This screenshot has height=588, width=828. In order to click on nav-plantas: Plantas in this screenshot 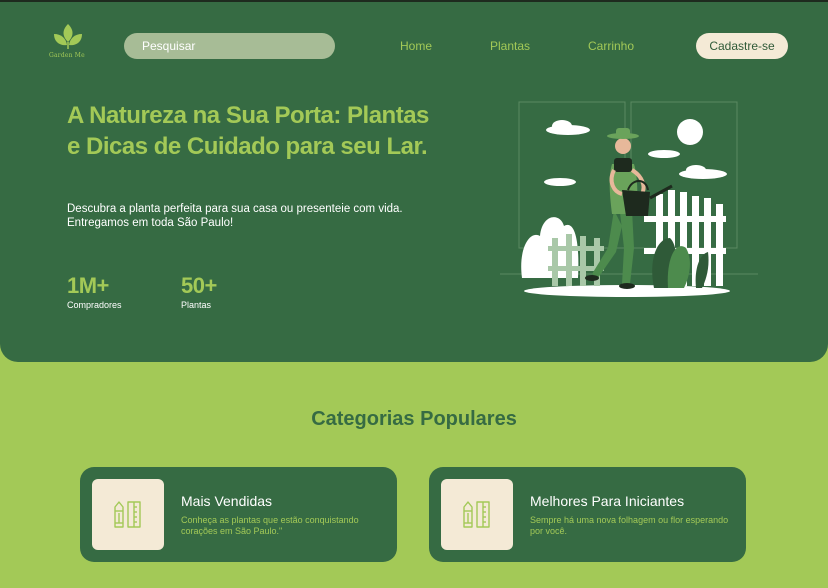, I will do `click(510, 46)`.